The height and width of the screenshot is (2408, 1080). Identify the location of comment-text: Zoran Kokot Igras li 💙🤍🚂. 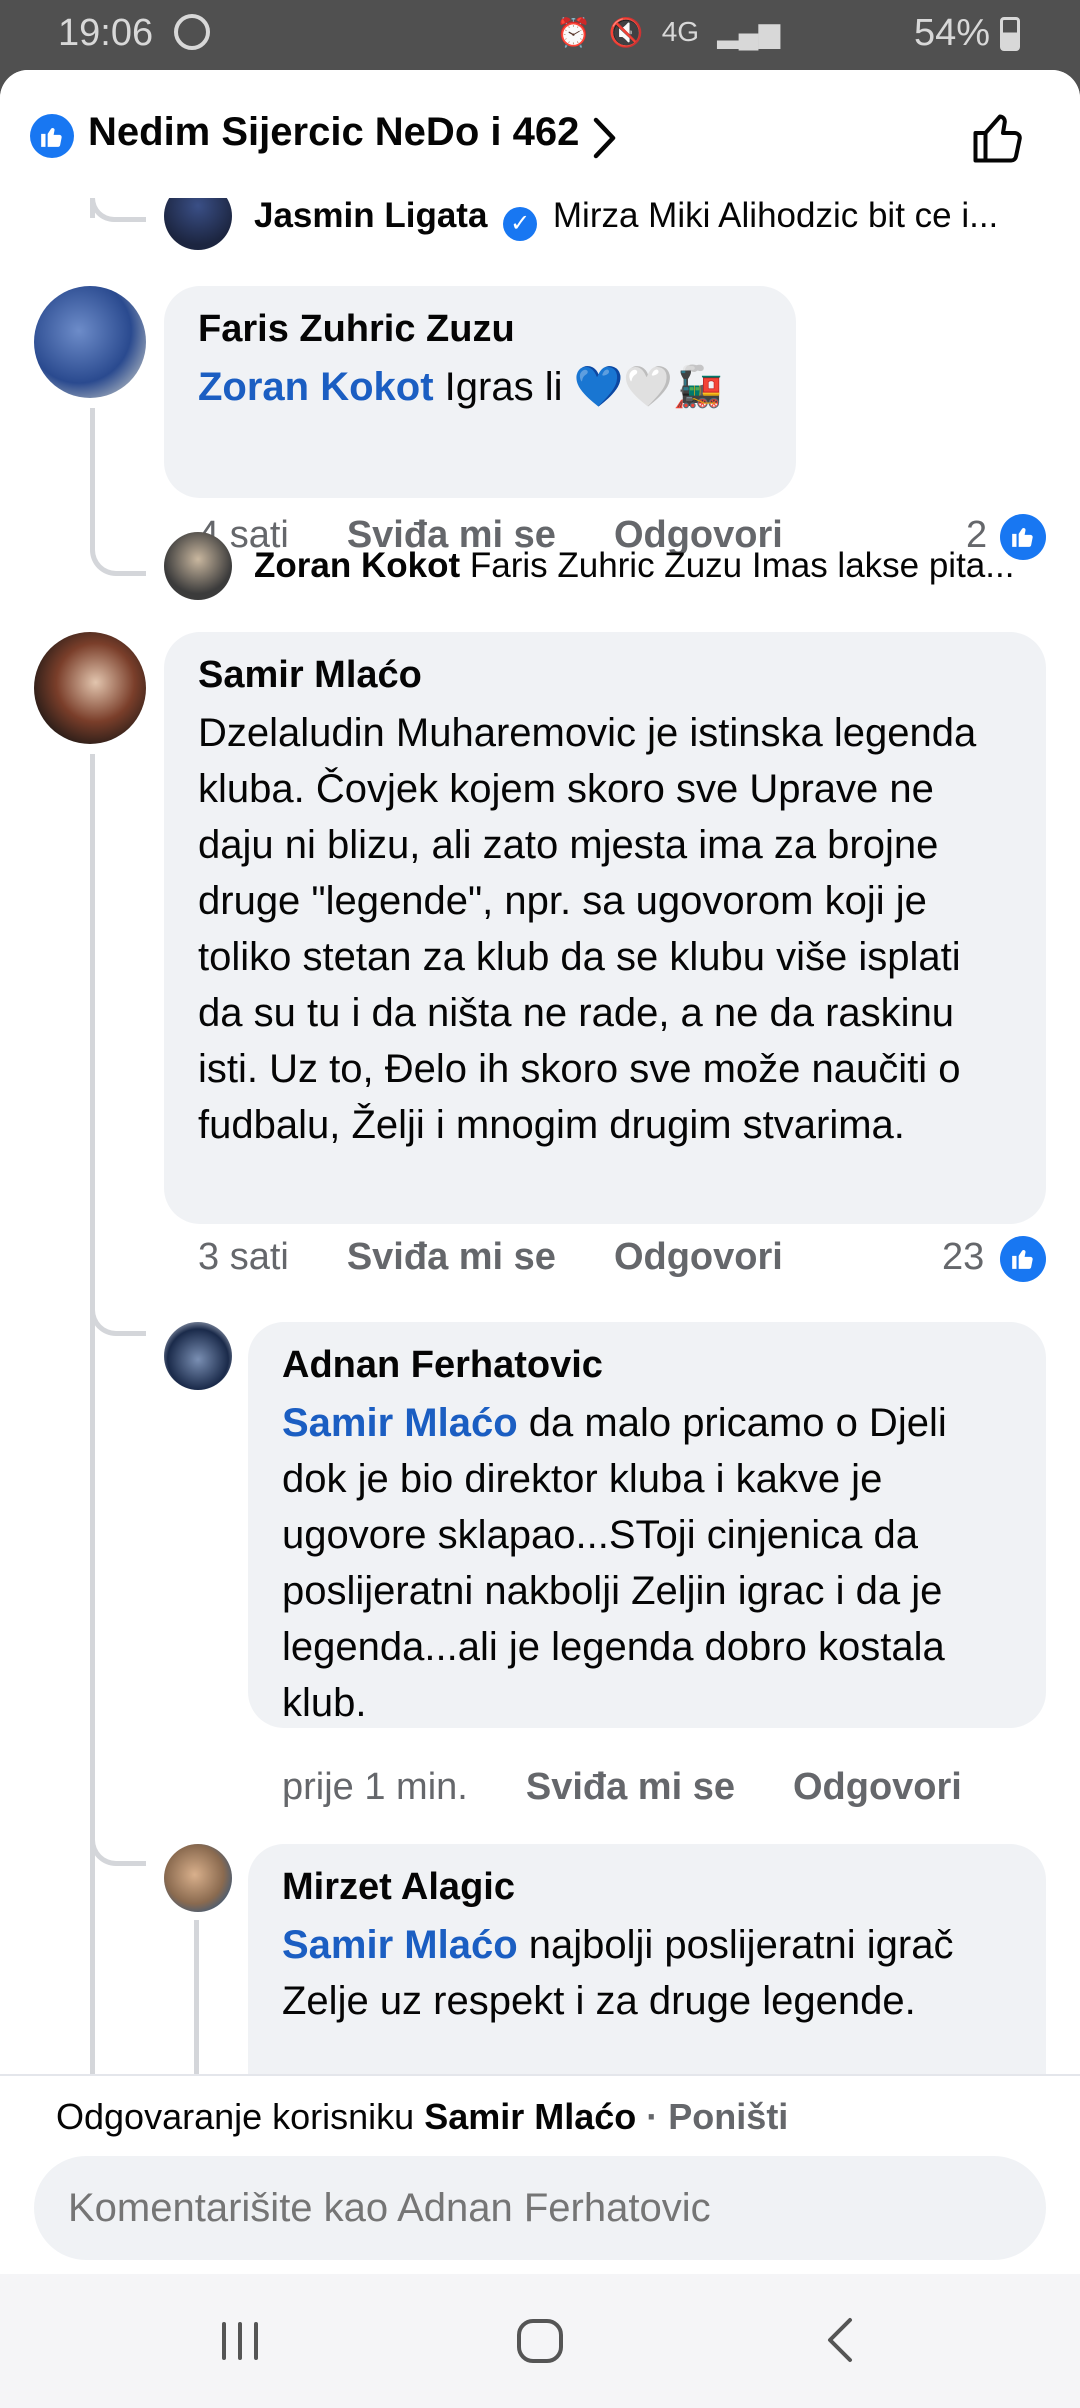
(480, 387).